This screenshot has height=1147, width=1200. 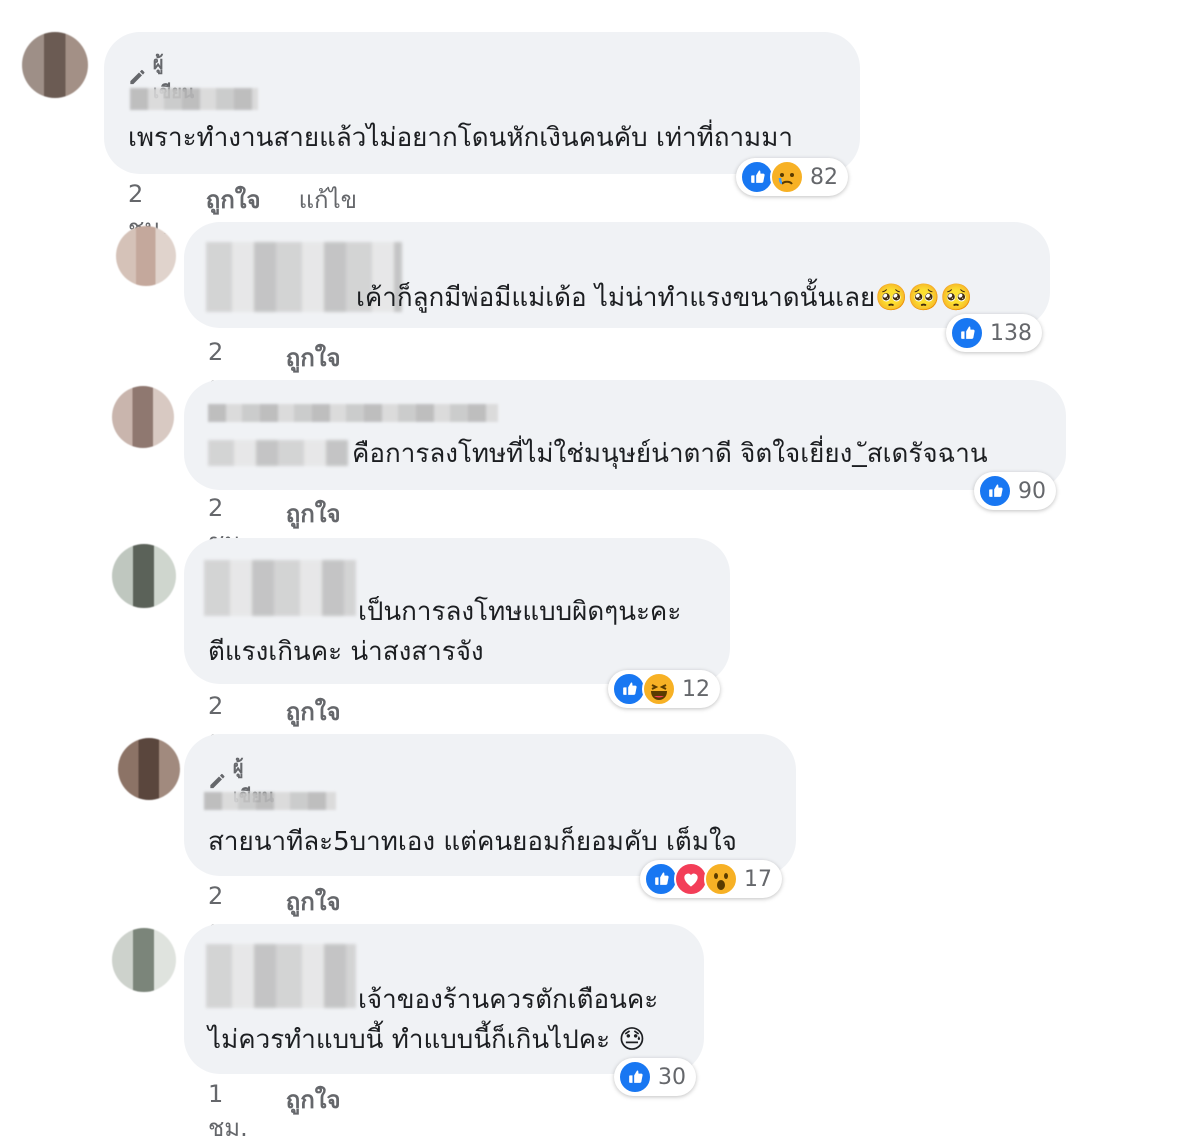 I want to click on reaction-count: 12, so click(x=696, y=689).